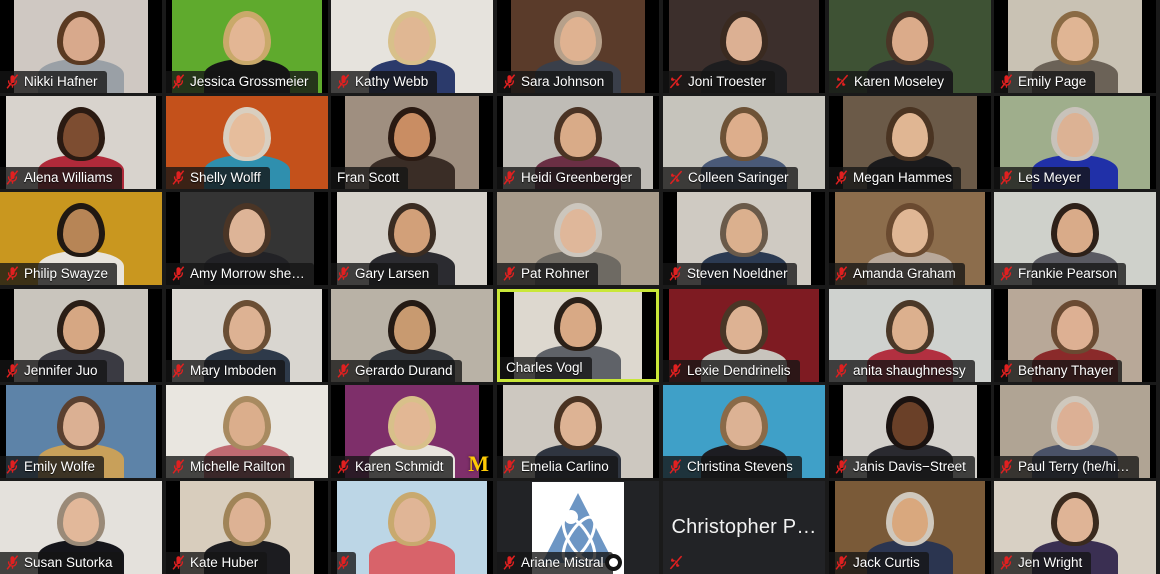  I want to click on participant-namebar: Sara Johnson, so click(555, 82).